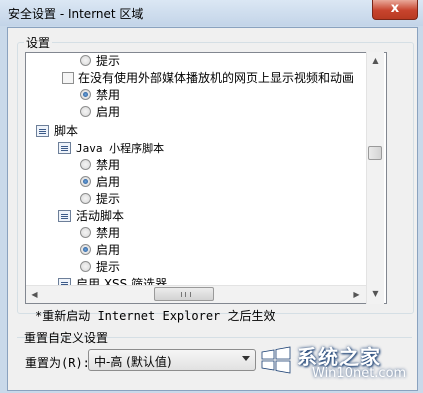 The height and width of the screenshot is (393, 423). What do you see at coordinates (66, 131) in the screenshot?
I see `section-label: 脚本` at bounding box center [66, 131].